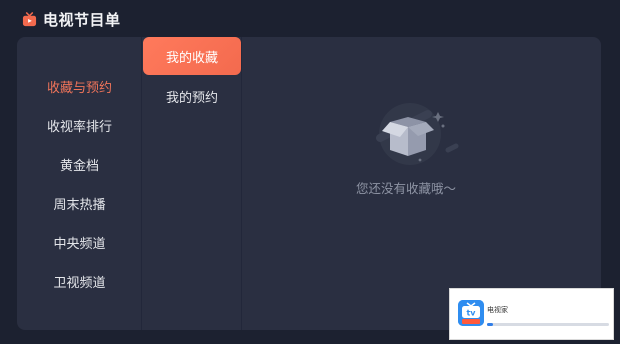  I want to click on svg-text: tv, so click(471, 313).